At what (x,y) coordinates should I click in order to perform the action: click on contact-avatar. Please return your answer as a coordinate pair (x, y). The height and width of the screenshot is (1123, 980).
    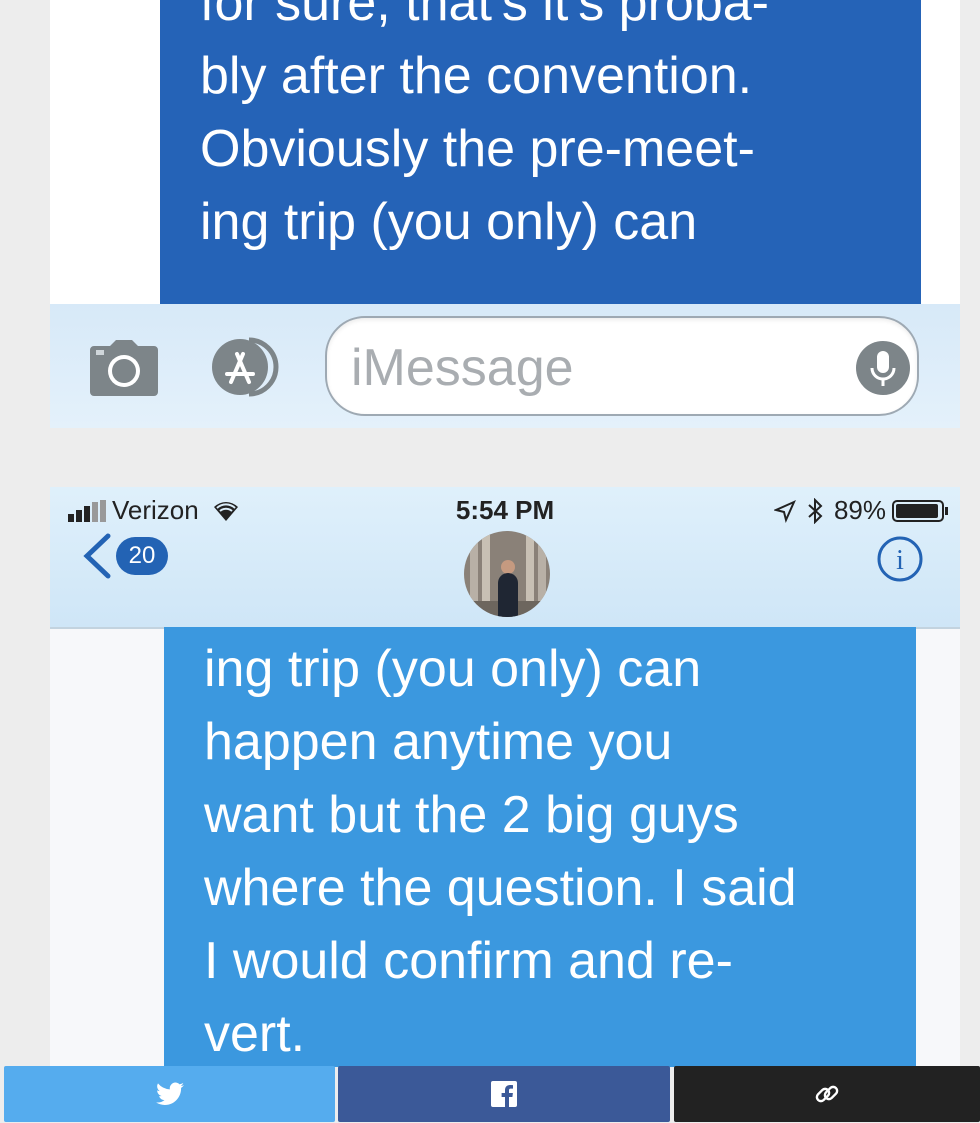
    Looking at the image, I should click on (507, 574).